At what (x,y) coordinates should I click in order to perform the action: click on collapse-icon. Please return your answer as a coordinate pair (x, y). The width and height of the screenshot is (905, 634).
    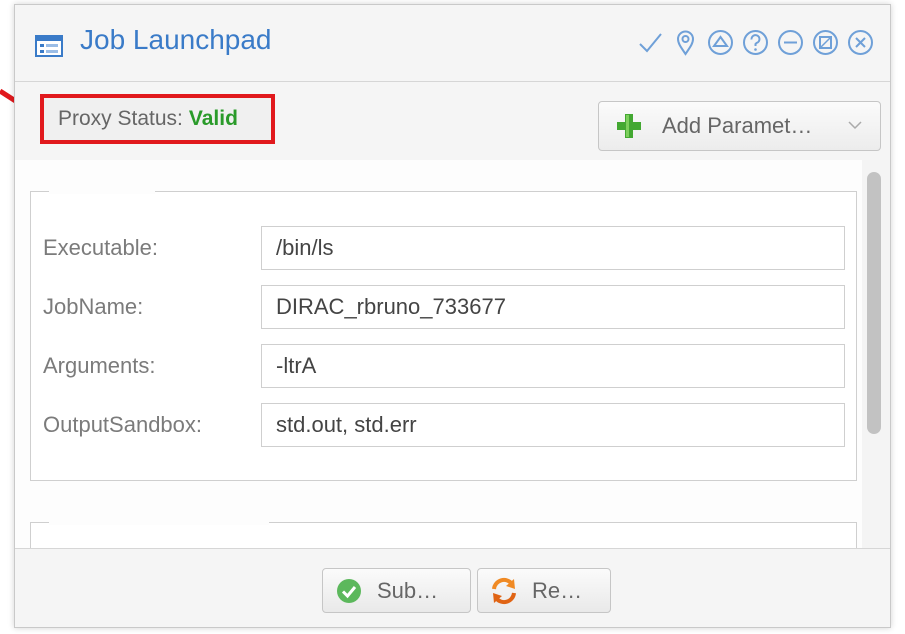
    Looking at the image, I should click on (720, 42).